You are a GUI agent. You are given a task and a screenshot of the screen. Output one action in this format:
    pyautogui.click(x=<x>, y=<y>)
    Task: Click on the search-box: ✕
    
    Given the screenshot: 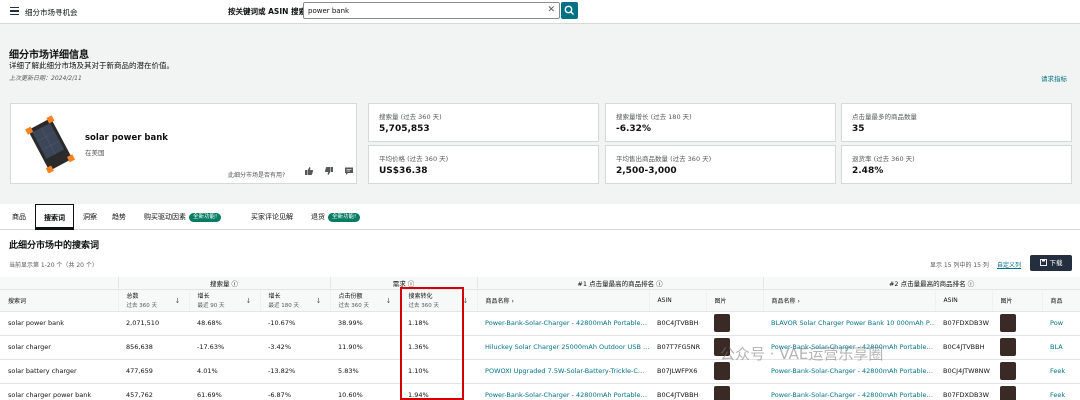 What is the action you would take?
    pyautogui.click(x=431, y=10)
    